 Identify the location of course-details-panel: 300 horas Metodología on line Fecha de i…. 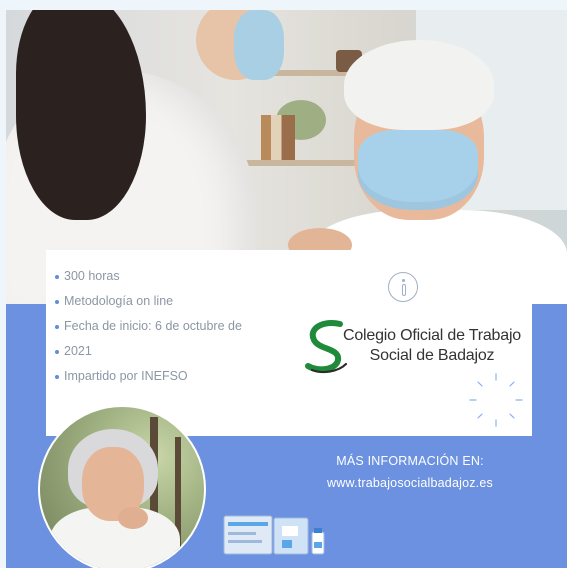
(168, 343).